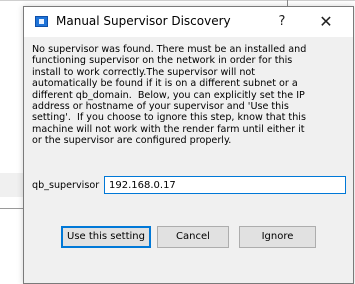 The height and width of the screenshot is (284, 355). Describe the element at coordinates (106, 237) in the screenshot. I see `use-this-setting-button: Use this setting` at that location.